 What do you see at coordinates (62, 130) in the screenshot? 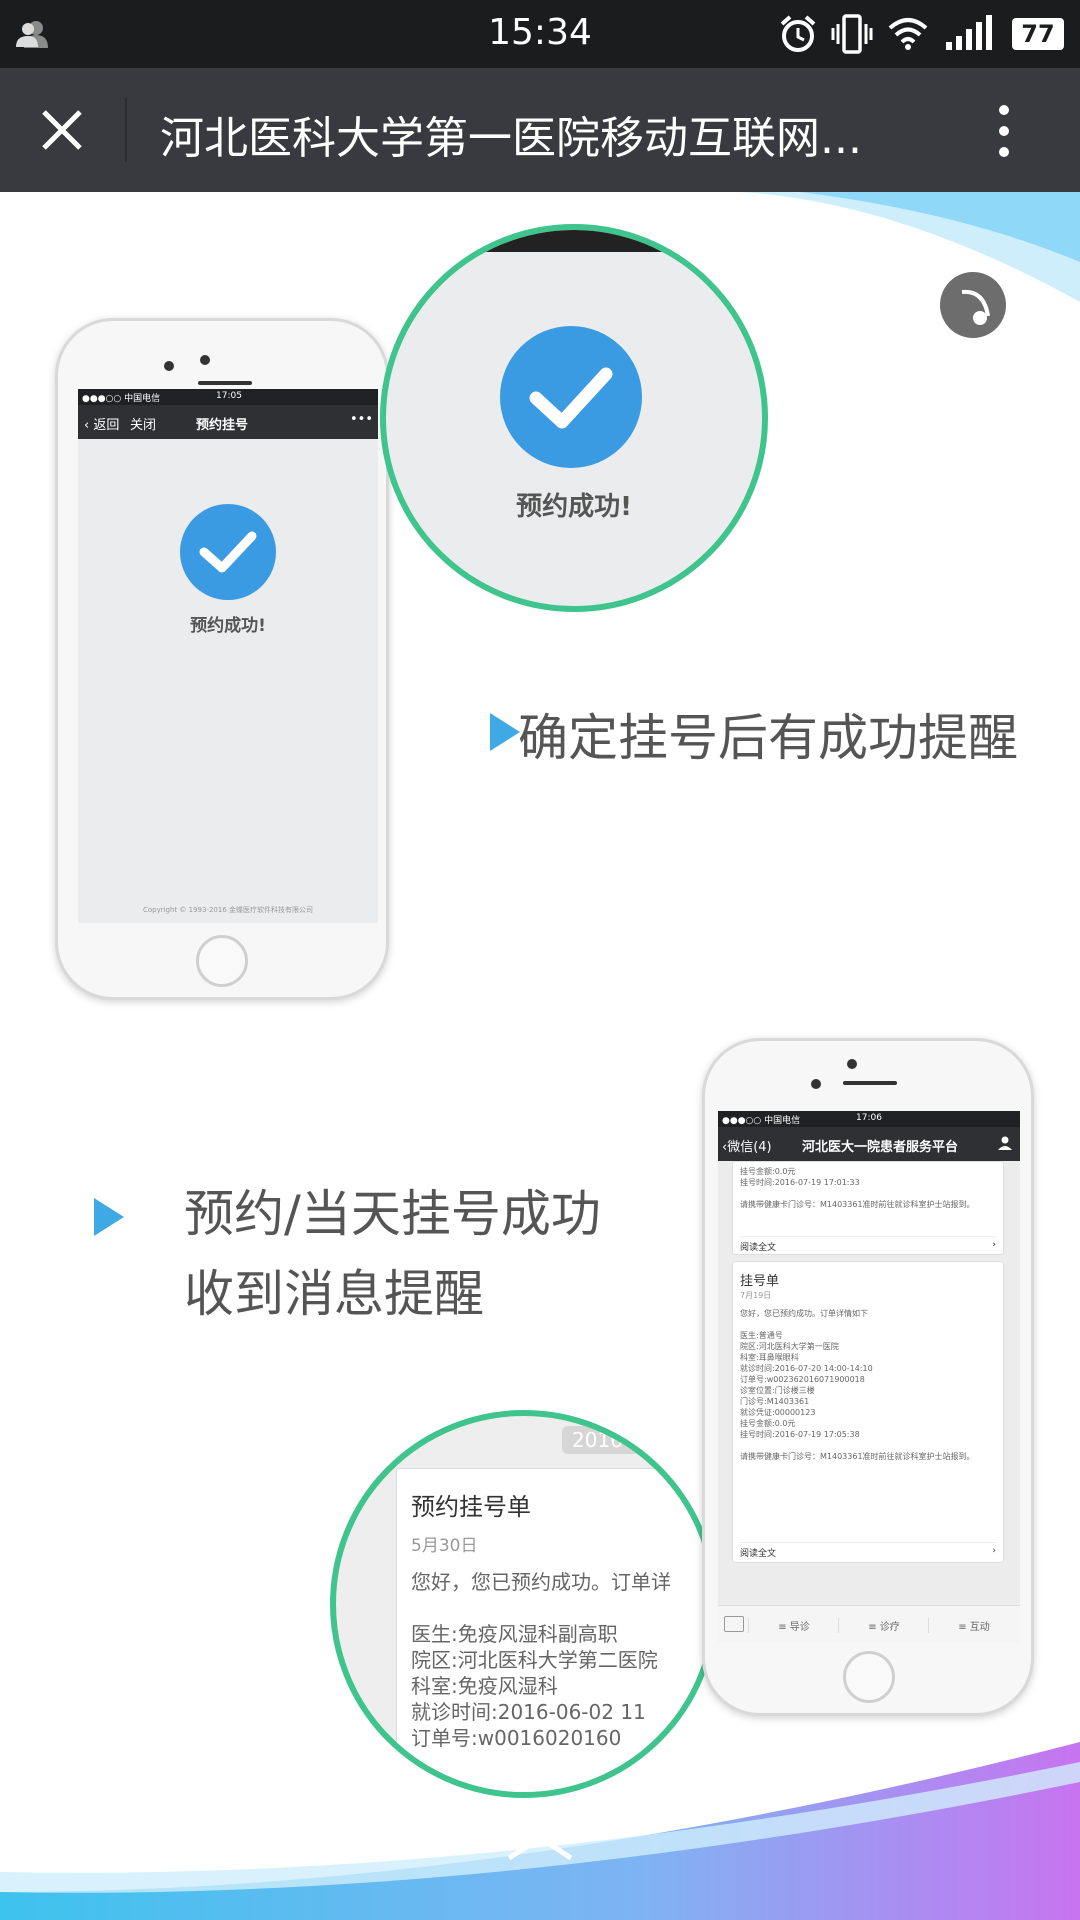
I see `close-icon` at bounding box center [62, 130].